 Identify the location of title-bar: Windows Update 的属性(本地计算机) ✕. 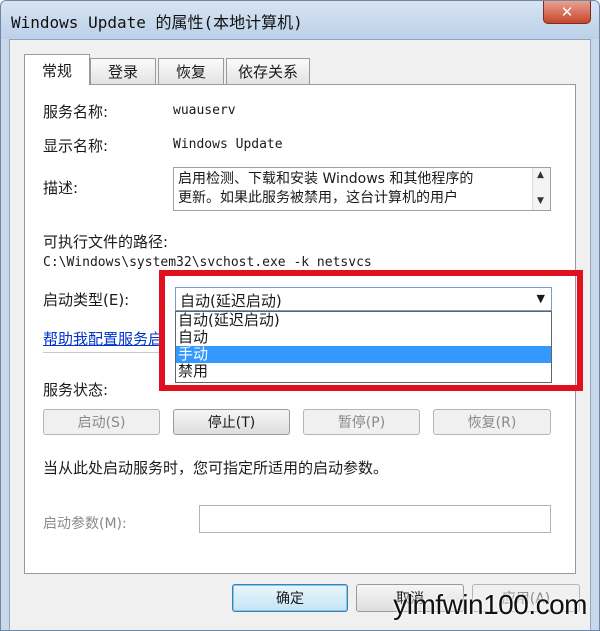
(300, 20).